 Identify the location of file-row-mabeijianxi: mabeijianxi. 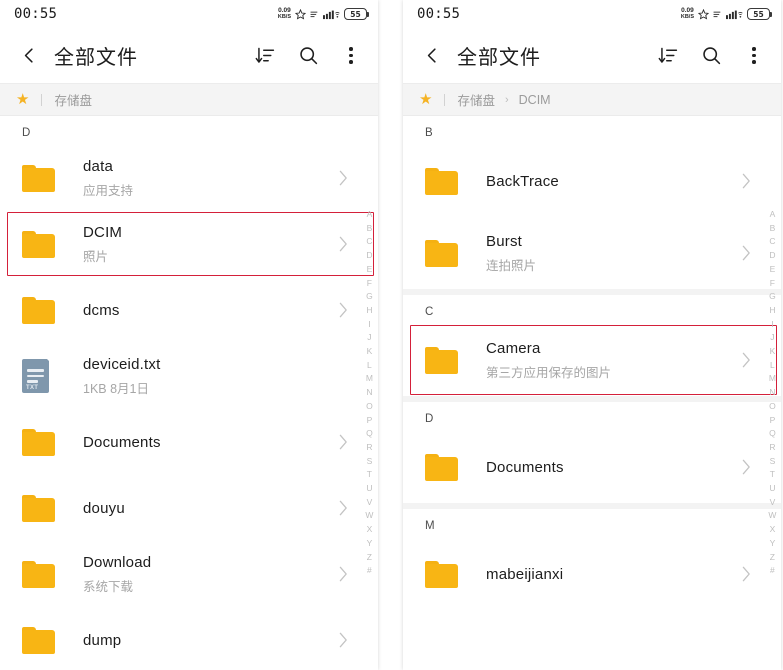
(592, 574).